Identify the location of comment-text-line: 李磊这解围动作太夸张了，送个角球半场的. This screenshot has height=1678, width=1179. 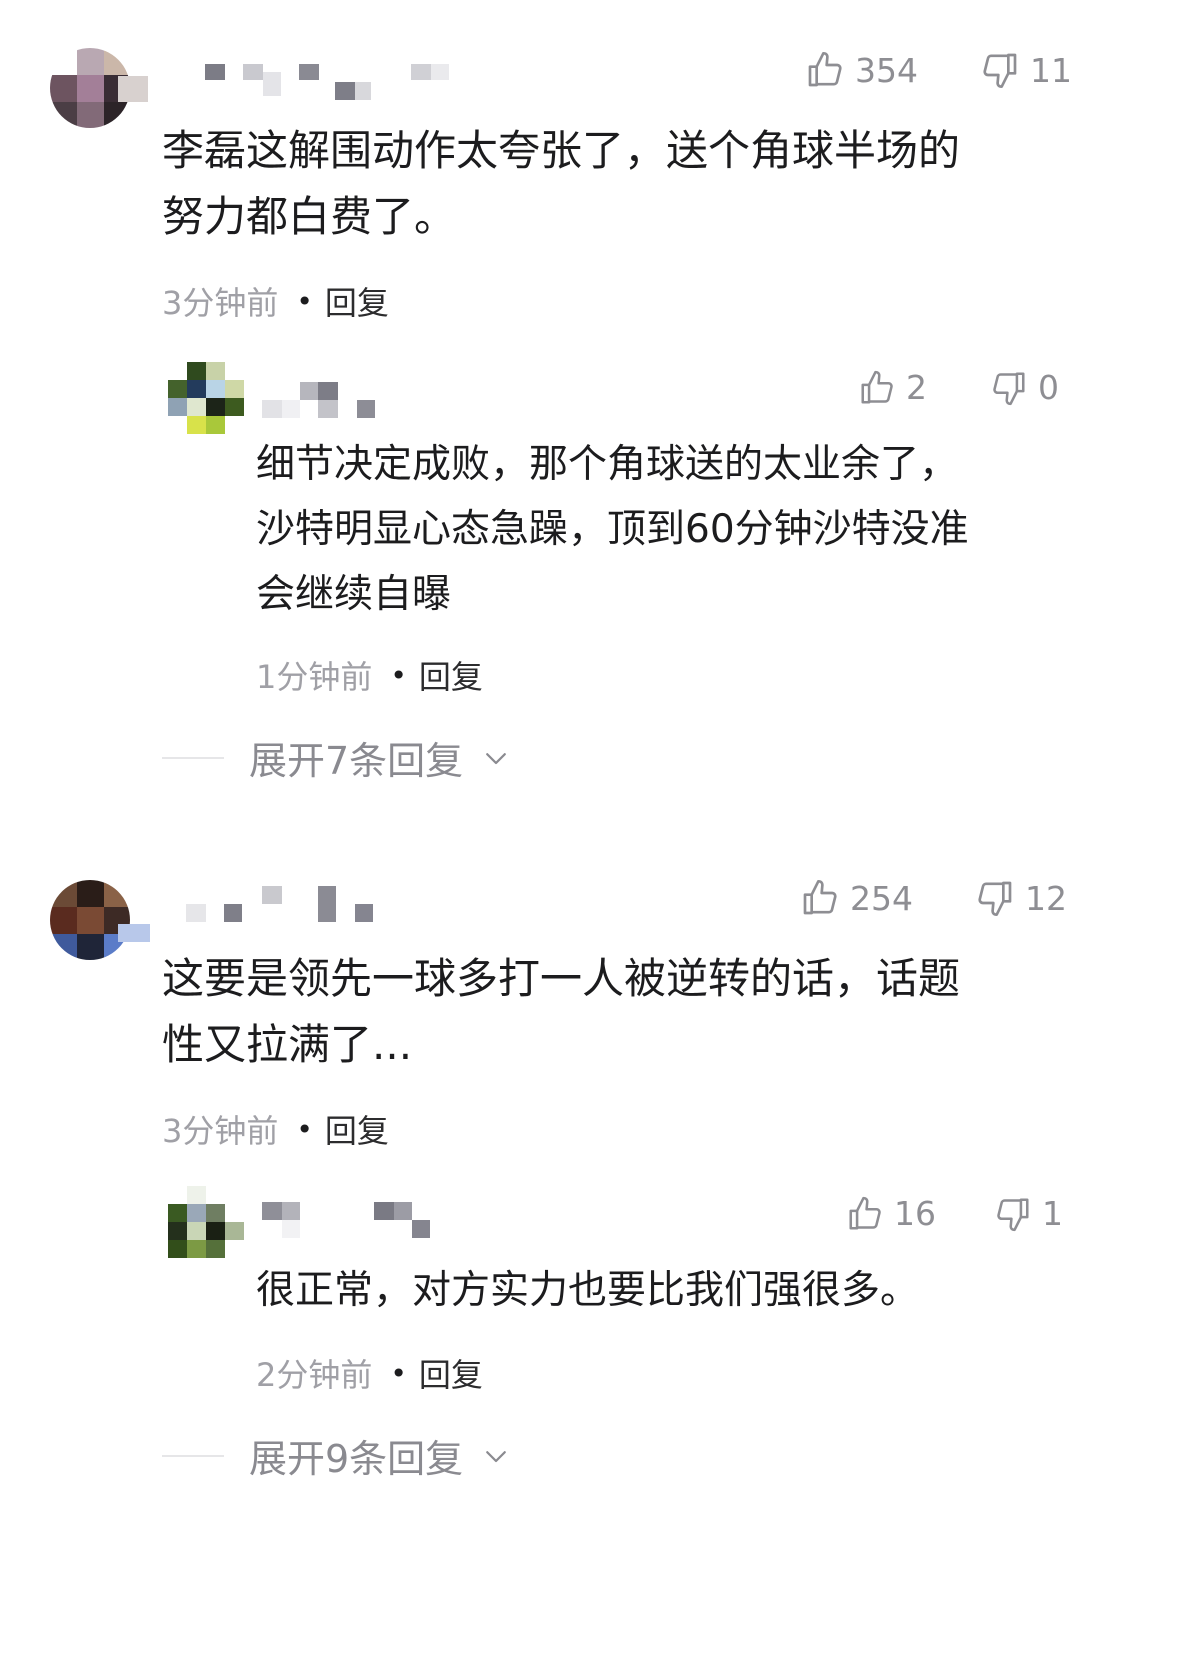
(561, 150).